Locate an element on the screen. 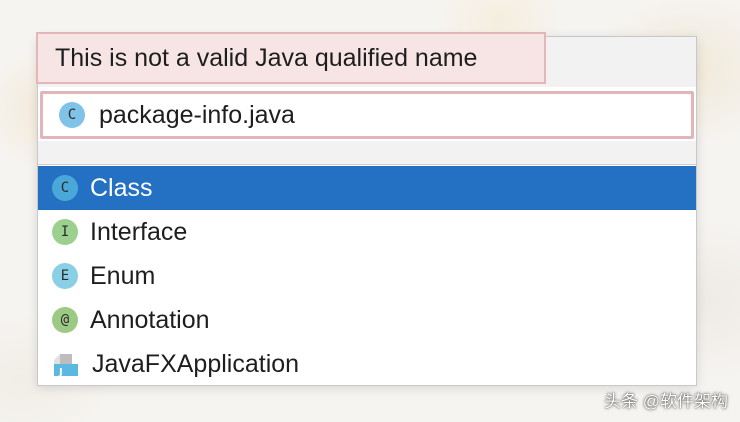 The image size is (740, 422). list-item-label: Interface is located at coordinates (139, 231).